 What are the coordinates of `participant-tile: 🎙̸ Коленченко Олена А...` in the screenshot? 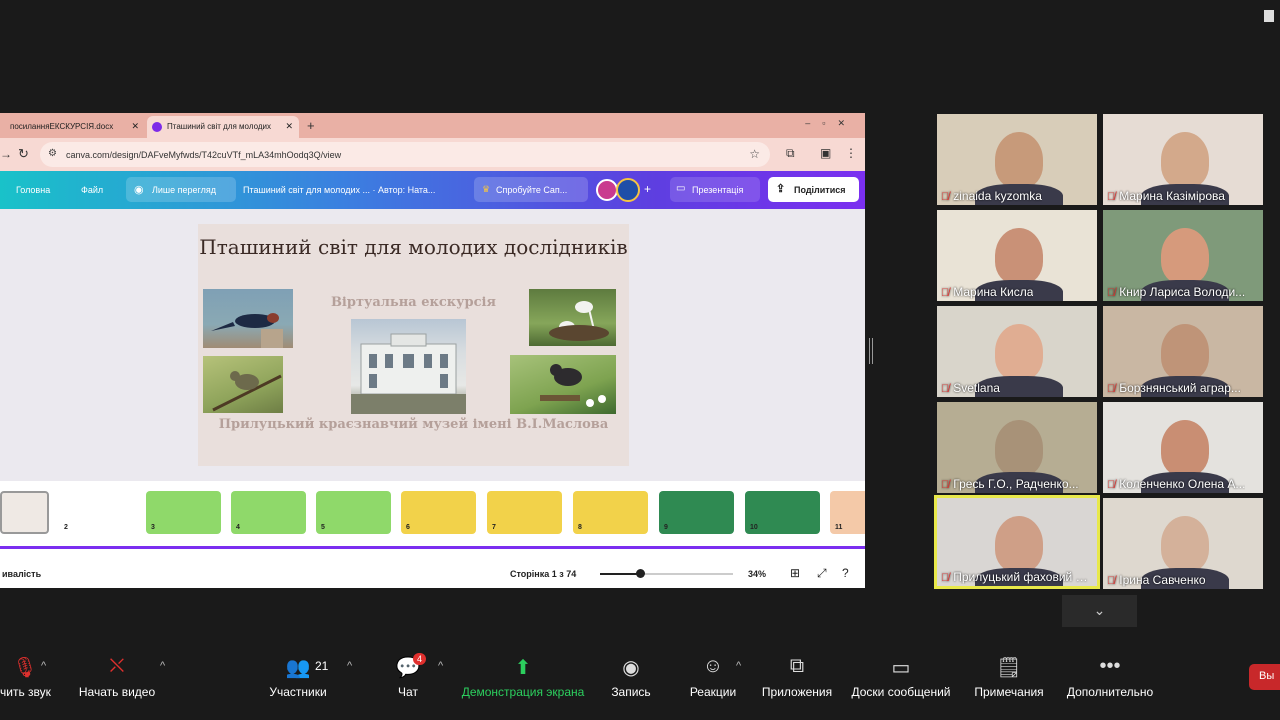 It's located at (1183, 447).